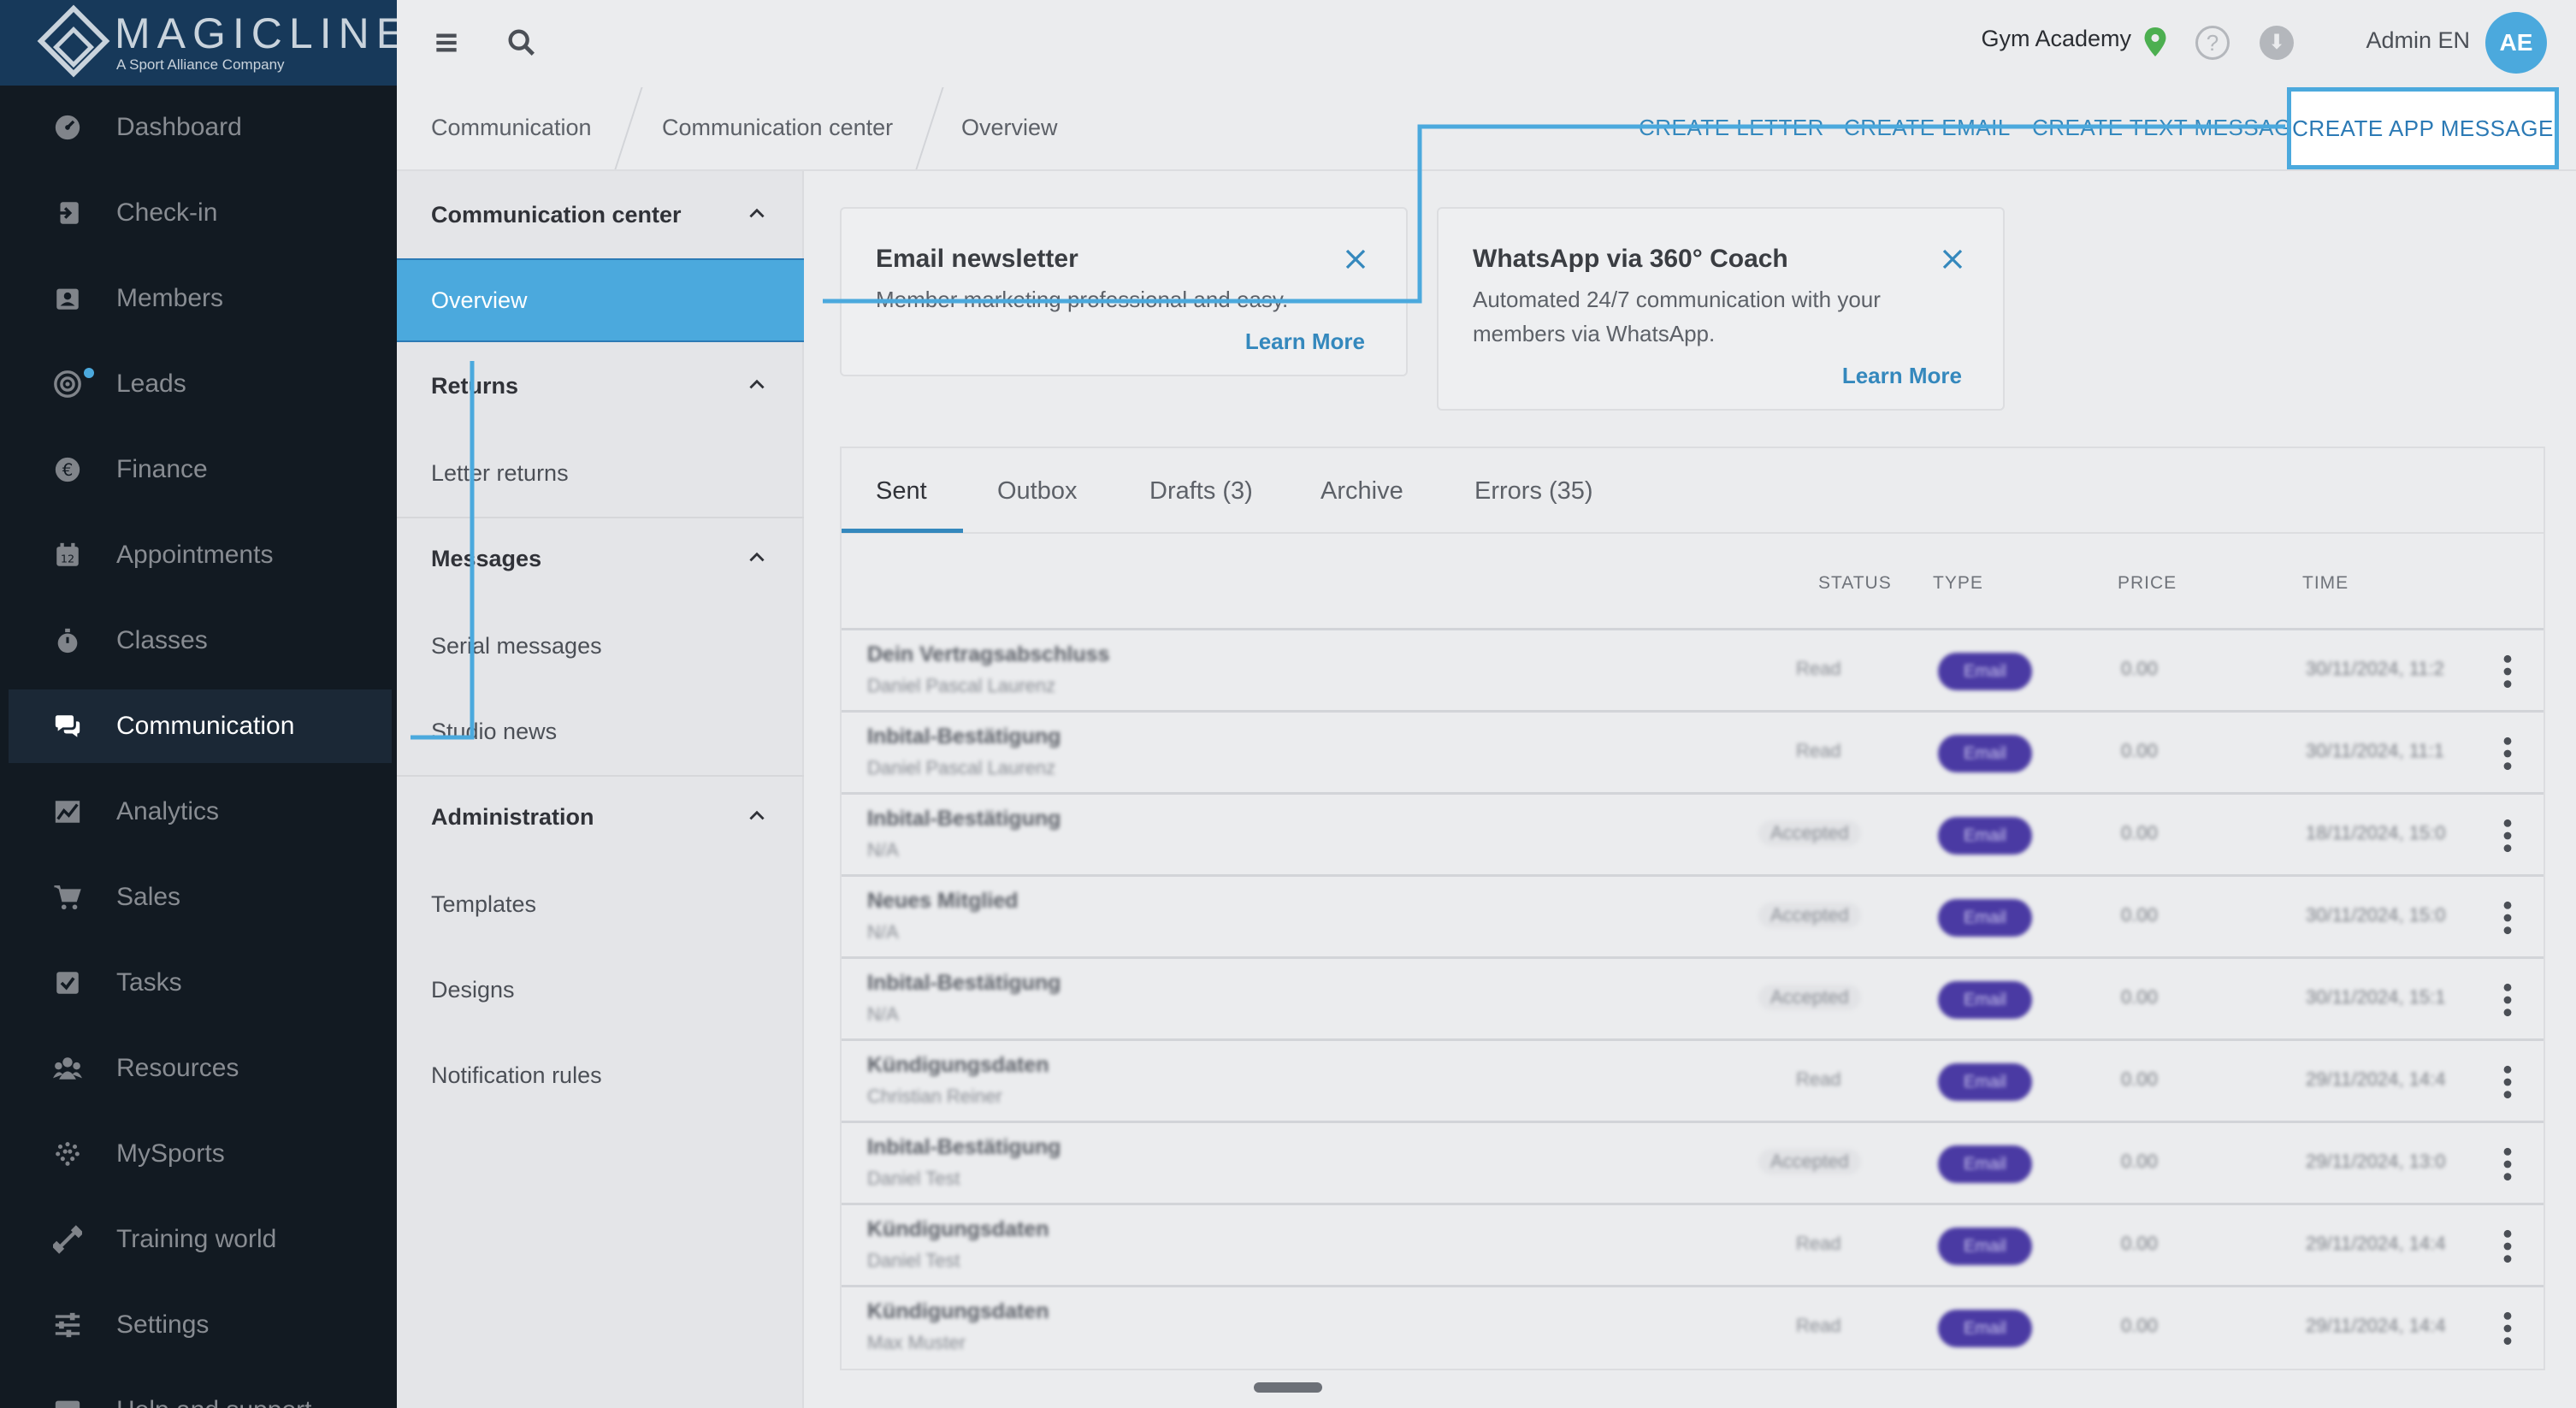 The width and height of the screenshot is (2576, 1408). I want to click on breadcrumb-communication: Communication, so click(511, 128).